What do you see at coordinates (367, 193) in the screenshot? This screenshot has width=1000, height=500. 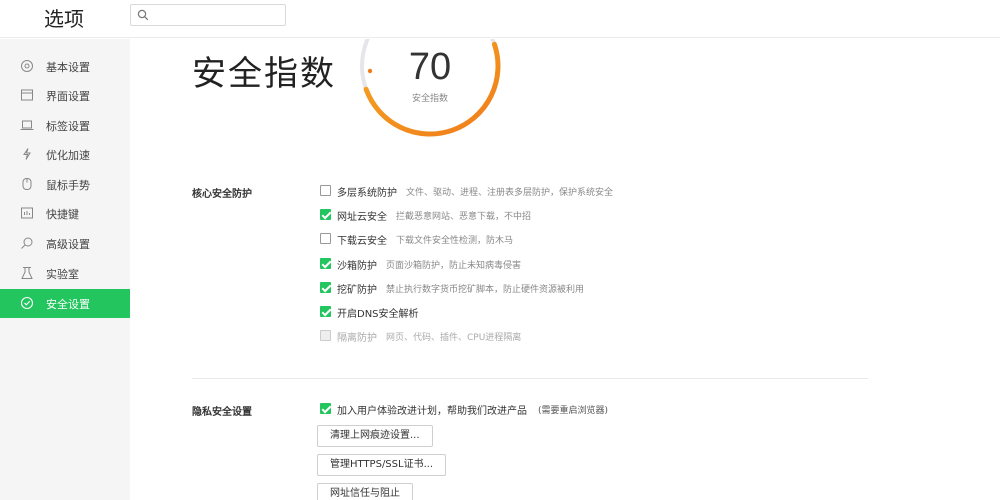 I see `option-label: 多层系统防护` at bounding box center [367, 193].